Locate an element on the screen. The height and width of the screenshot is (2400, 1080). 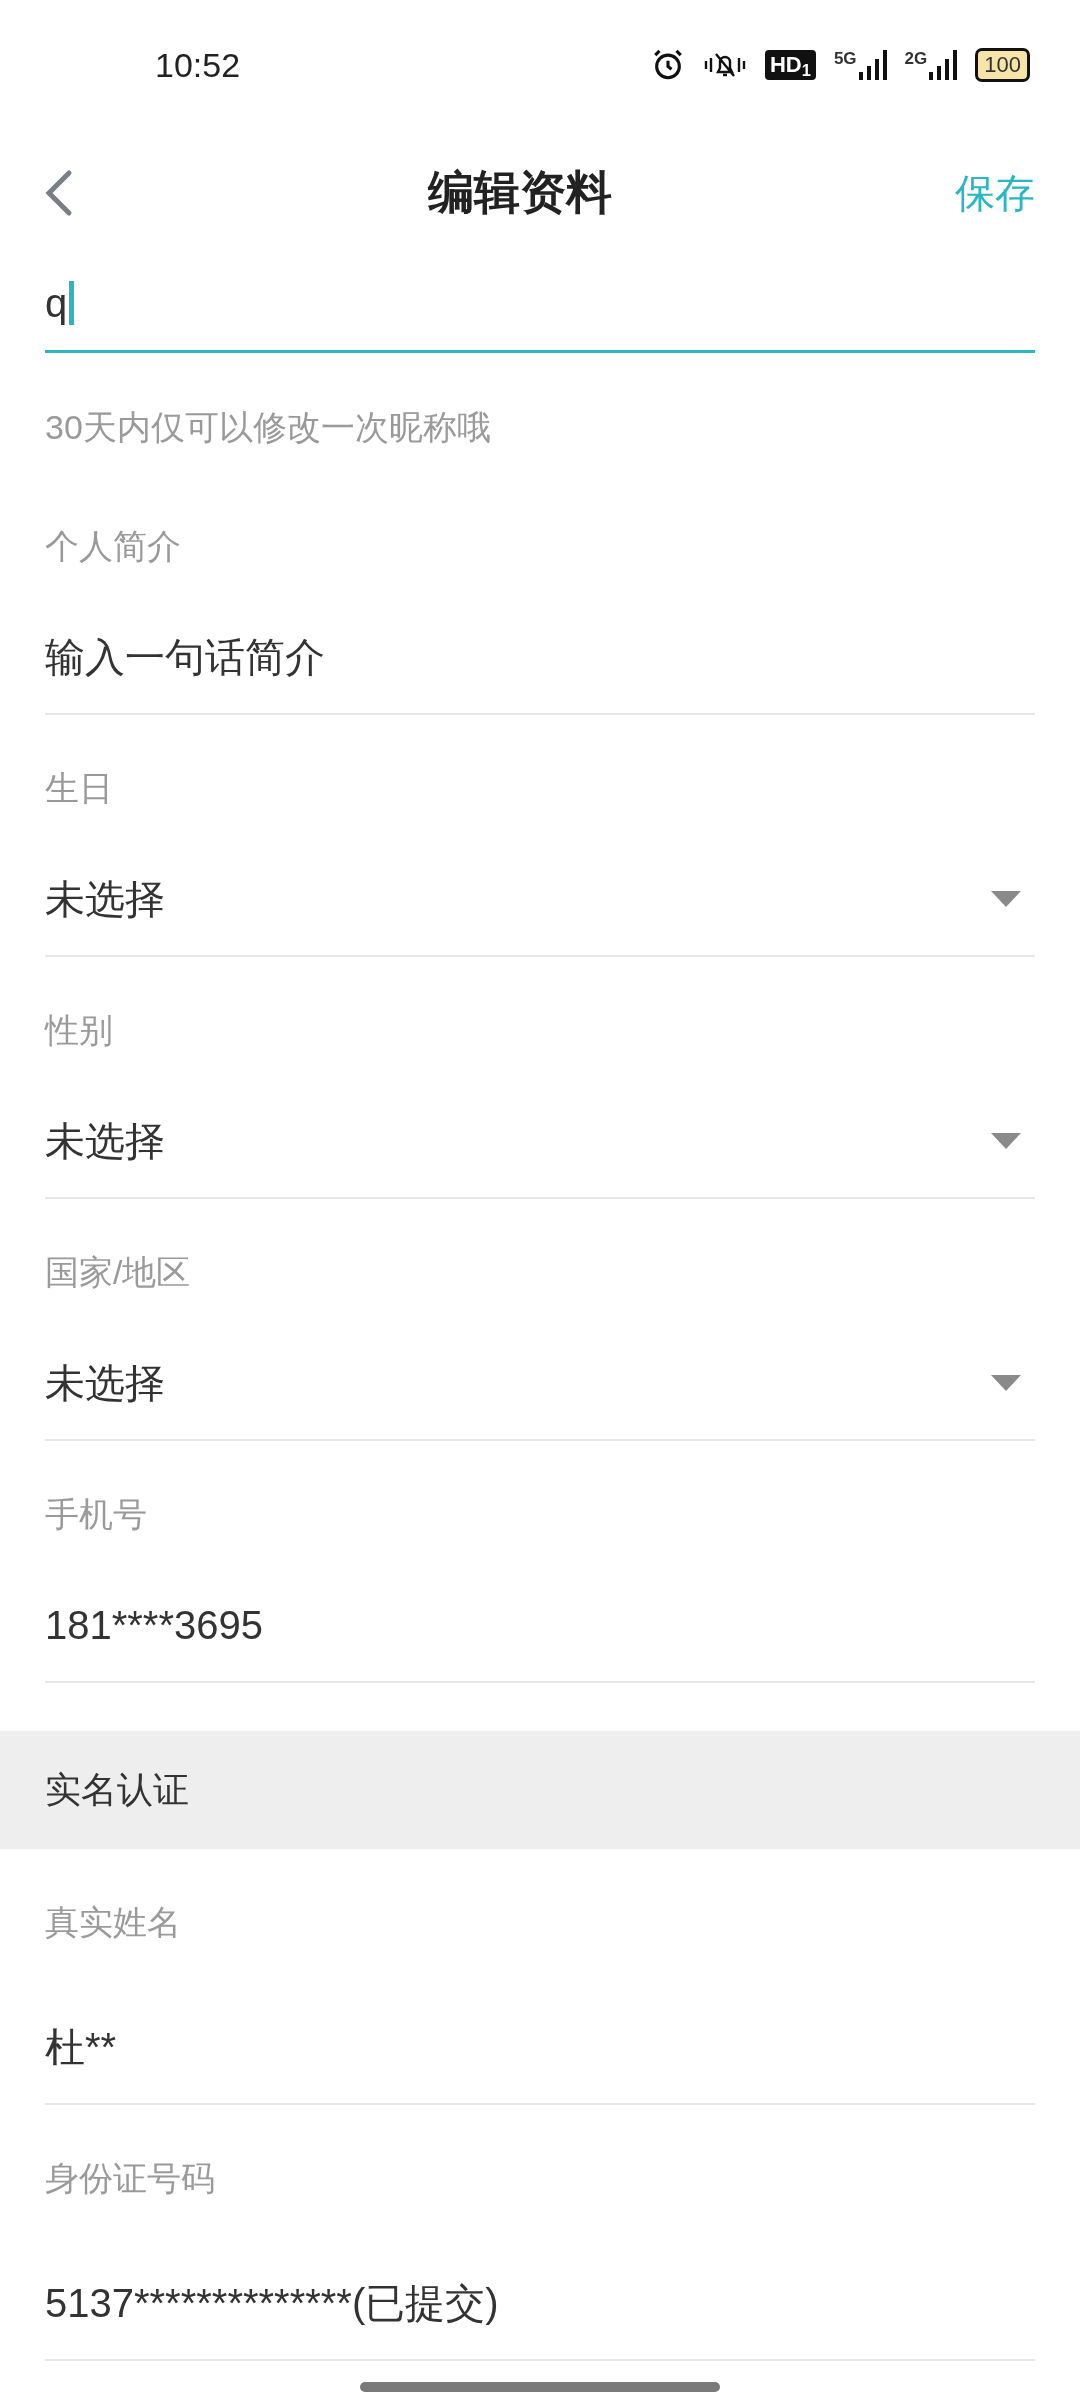
text-field: 5137**************(已提交) is located at coordinates (540, 2303).